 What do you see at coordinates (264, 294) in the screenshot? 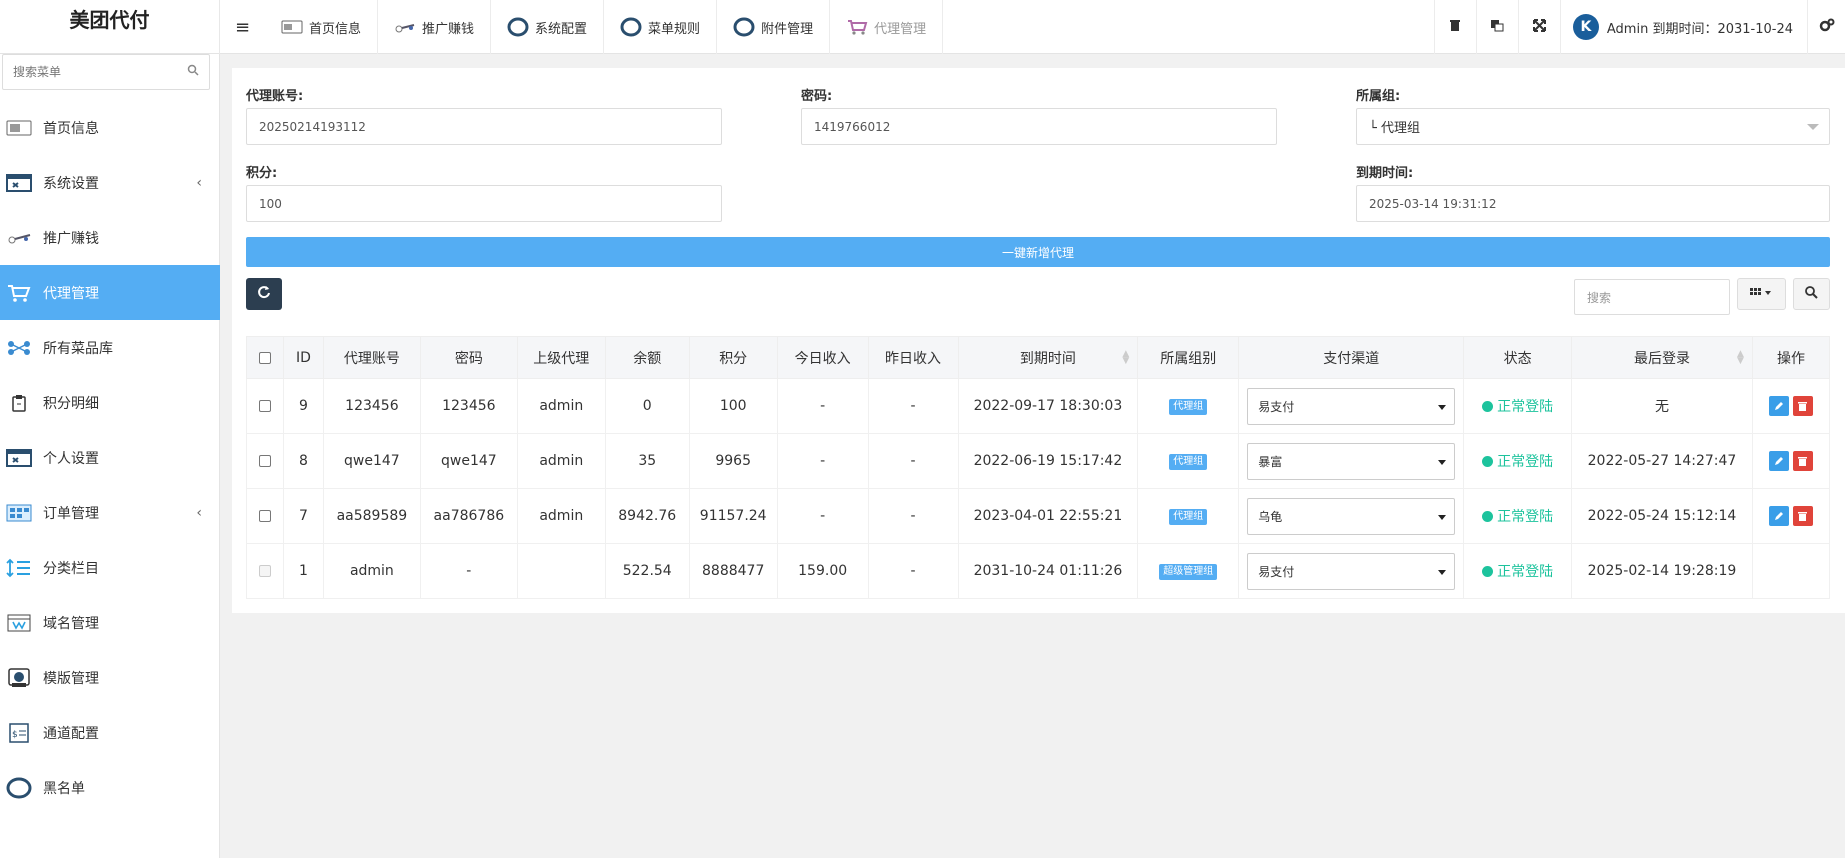
I see `refresh-button` at bounding box center [264, 294].